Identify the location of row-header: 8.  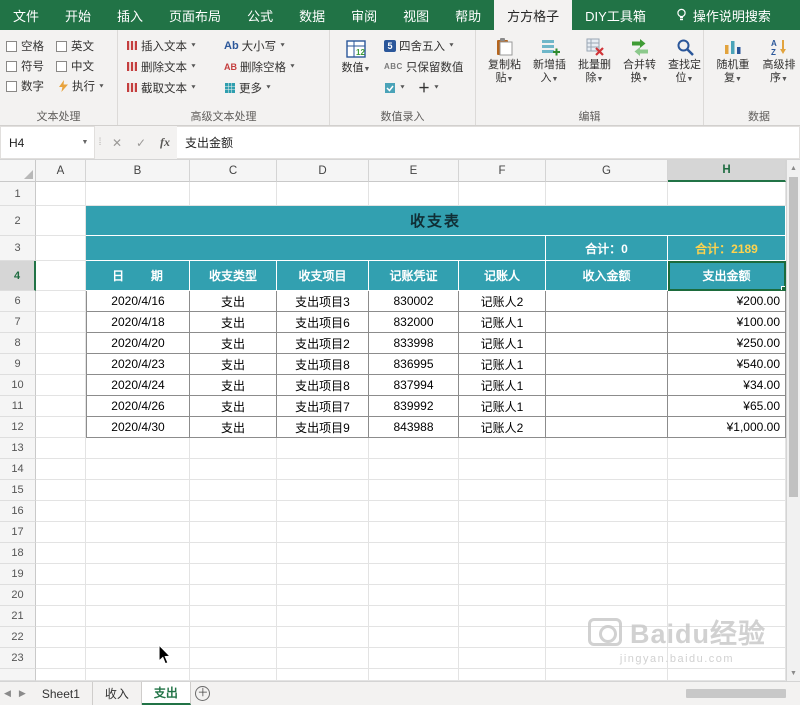
(18, 343).